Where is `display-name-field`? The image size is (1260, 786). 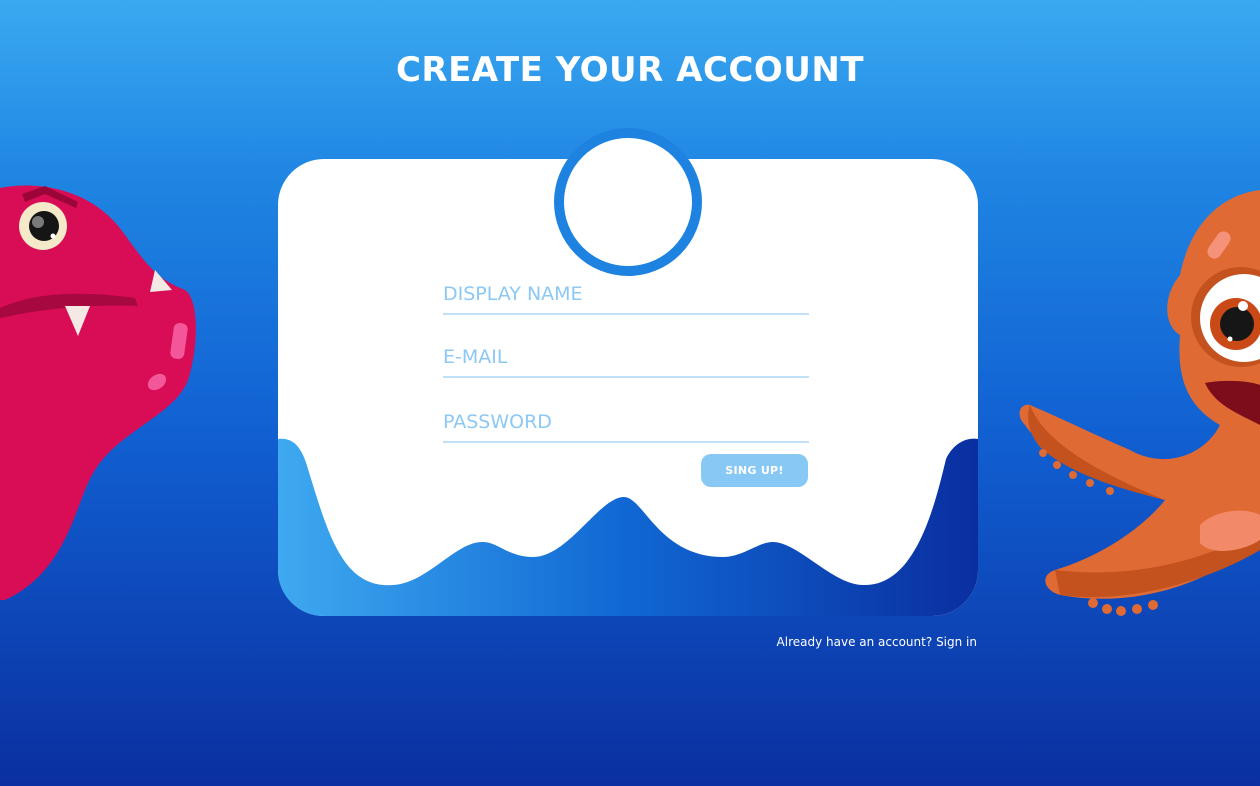
display-name-field is located at coordinates (626, 291).